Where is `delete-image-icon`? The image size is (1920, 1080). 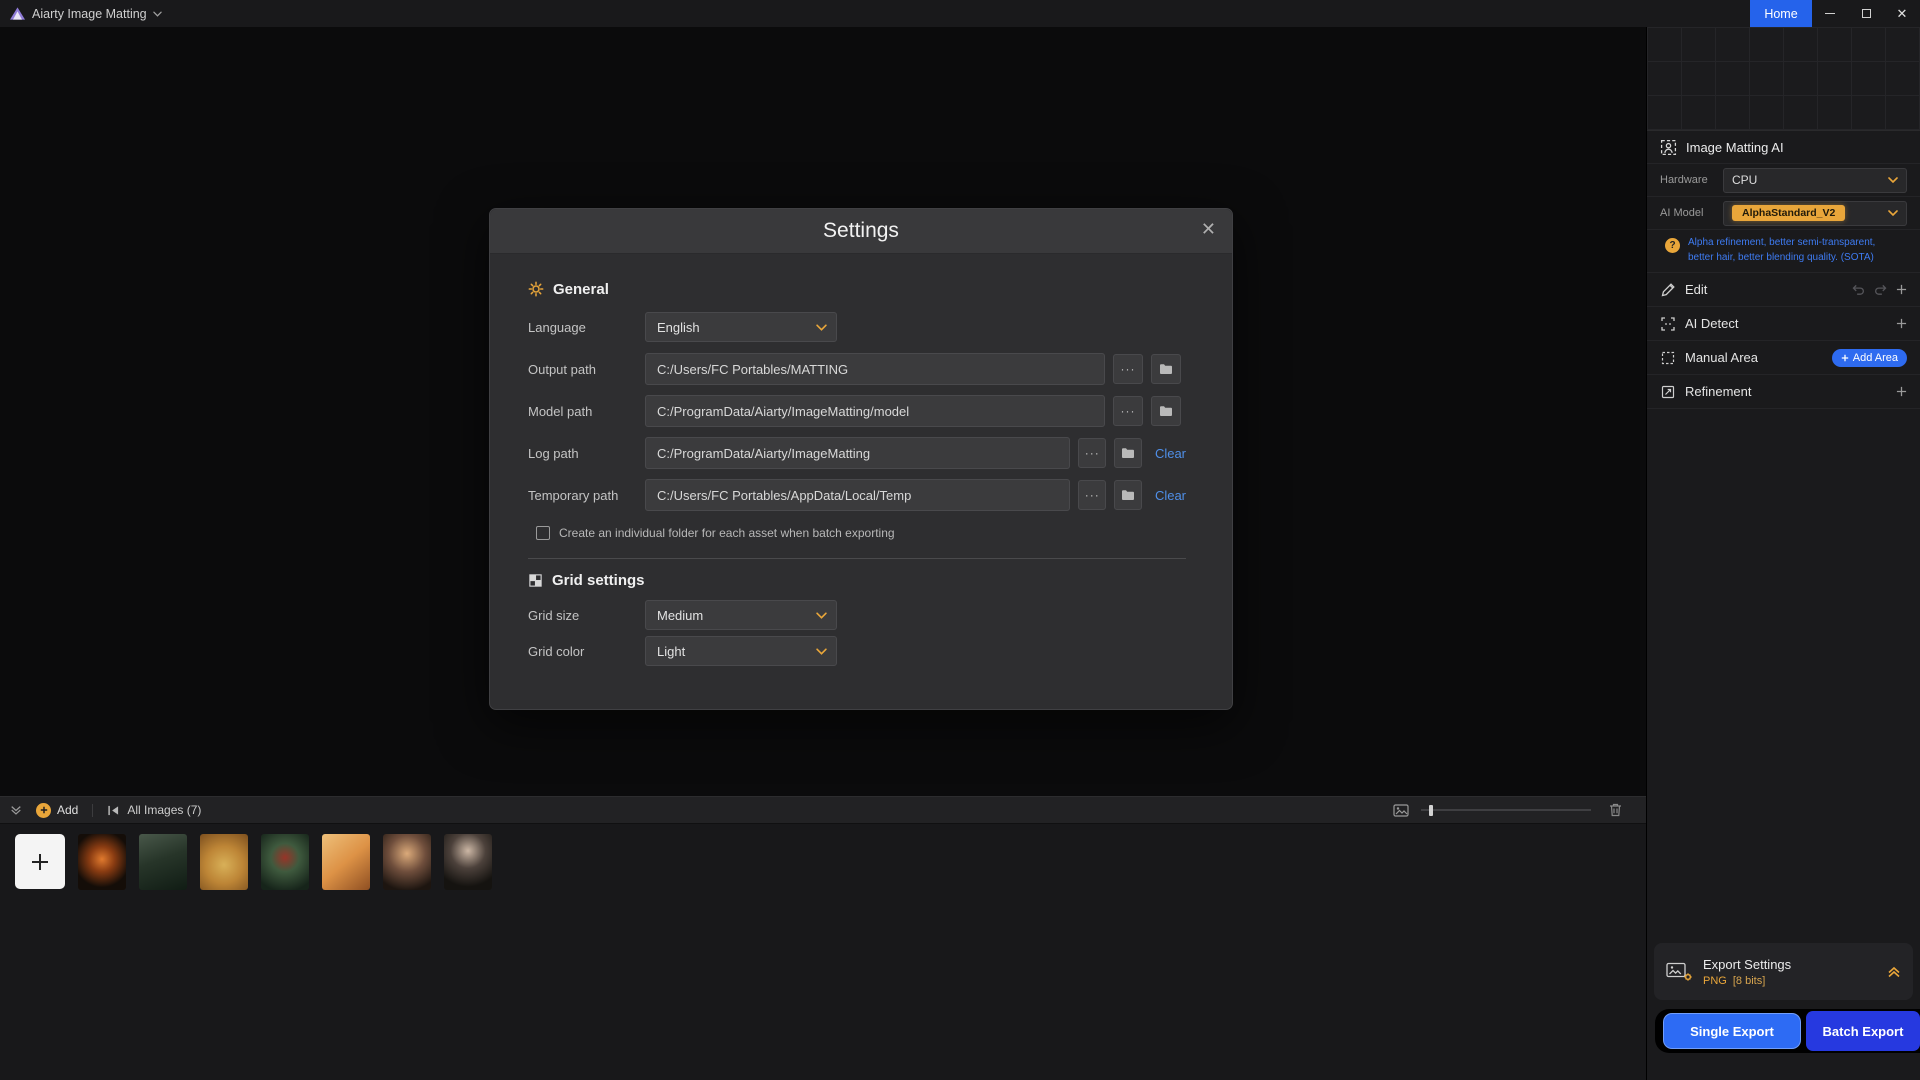 delete-image-icon is located at coordinates (1615, 810).